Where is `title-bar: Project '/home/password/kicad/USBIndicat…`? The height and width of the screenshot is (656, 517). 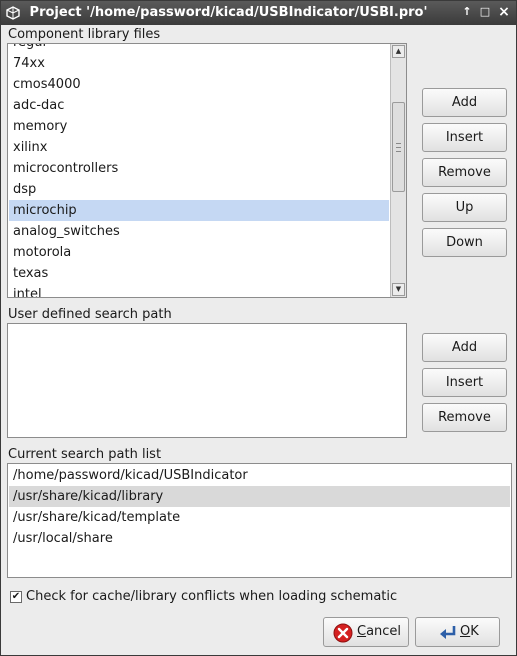
title-bar: Project '/home/password/kicad/USBIndicat… is located at coordinates (258, 13).